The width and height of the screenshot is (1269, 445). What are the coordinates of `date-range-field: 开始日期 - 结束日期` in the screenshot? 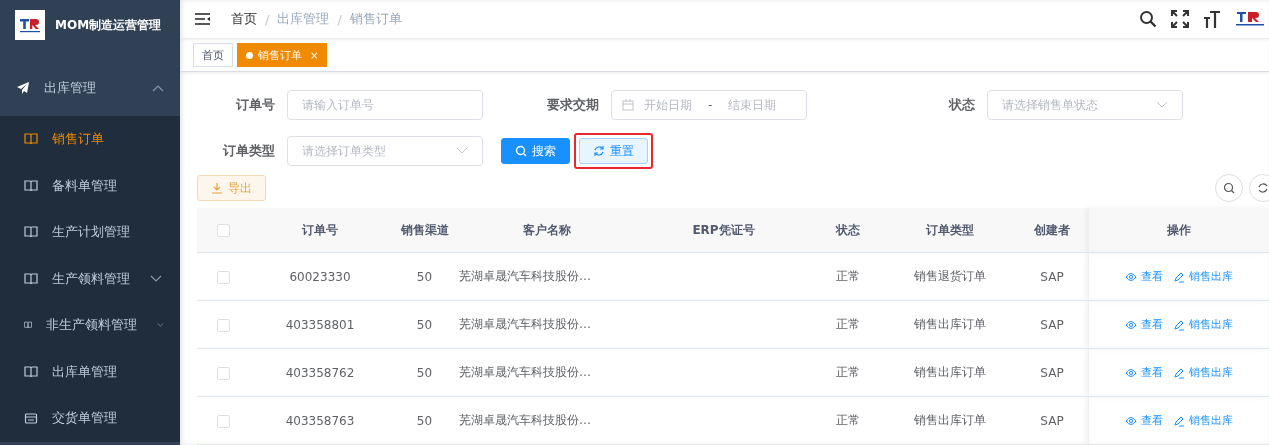 It's located at (709, 105).